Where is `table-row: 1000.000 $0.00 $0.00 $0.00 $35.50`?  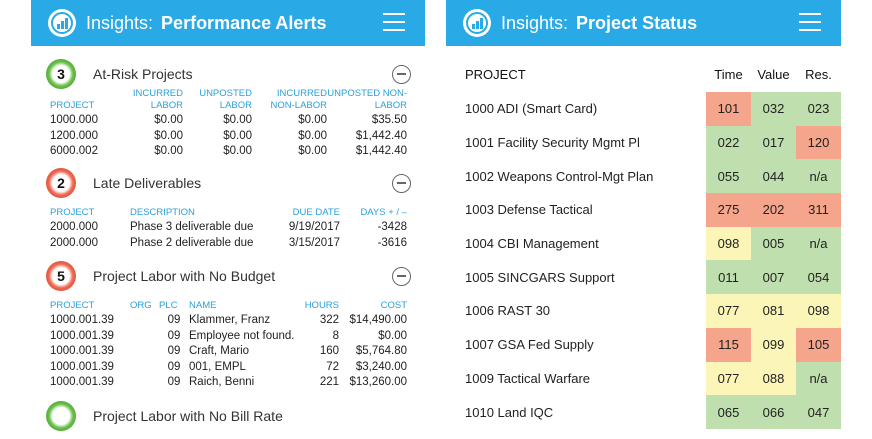
table-row: 1000.000 $0.00 $0.00 $0.00 $35.50 is located at coordinates (228, 121).